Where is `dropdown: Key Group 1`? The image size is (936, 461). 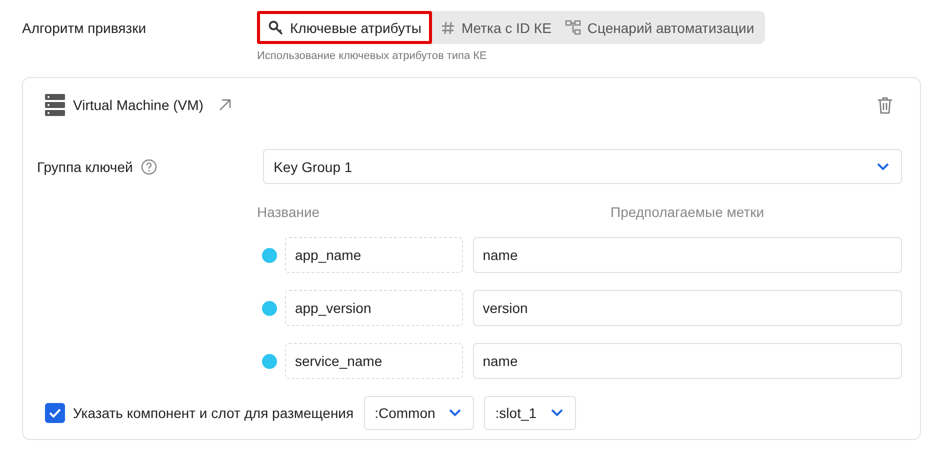
dropdown: Key Group 1 is located at coordinates (582, 166).